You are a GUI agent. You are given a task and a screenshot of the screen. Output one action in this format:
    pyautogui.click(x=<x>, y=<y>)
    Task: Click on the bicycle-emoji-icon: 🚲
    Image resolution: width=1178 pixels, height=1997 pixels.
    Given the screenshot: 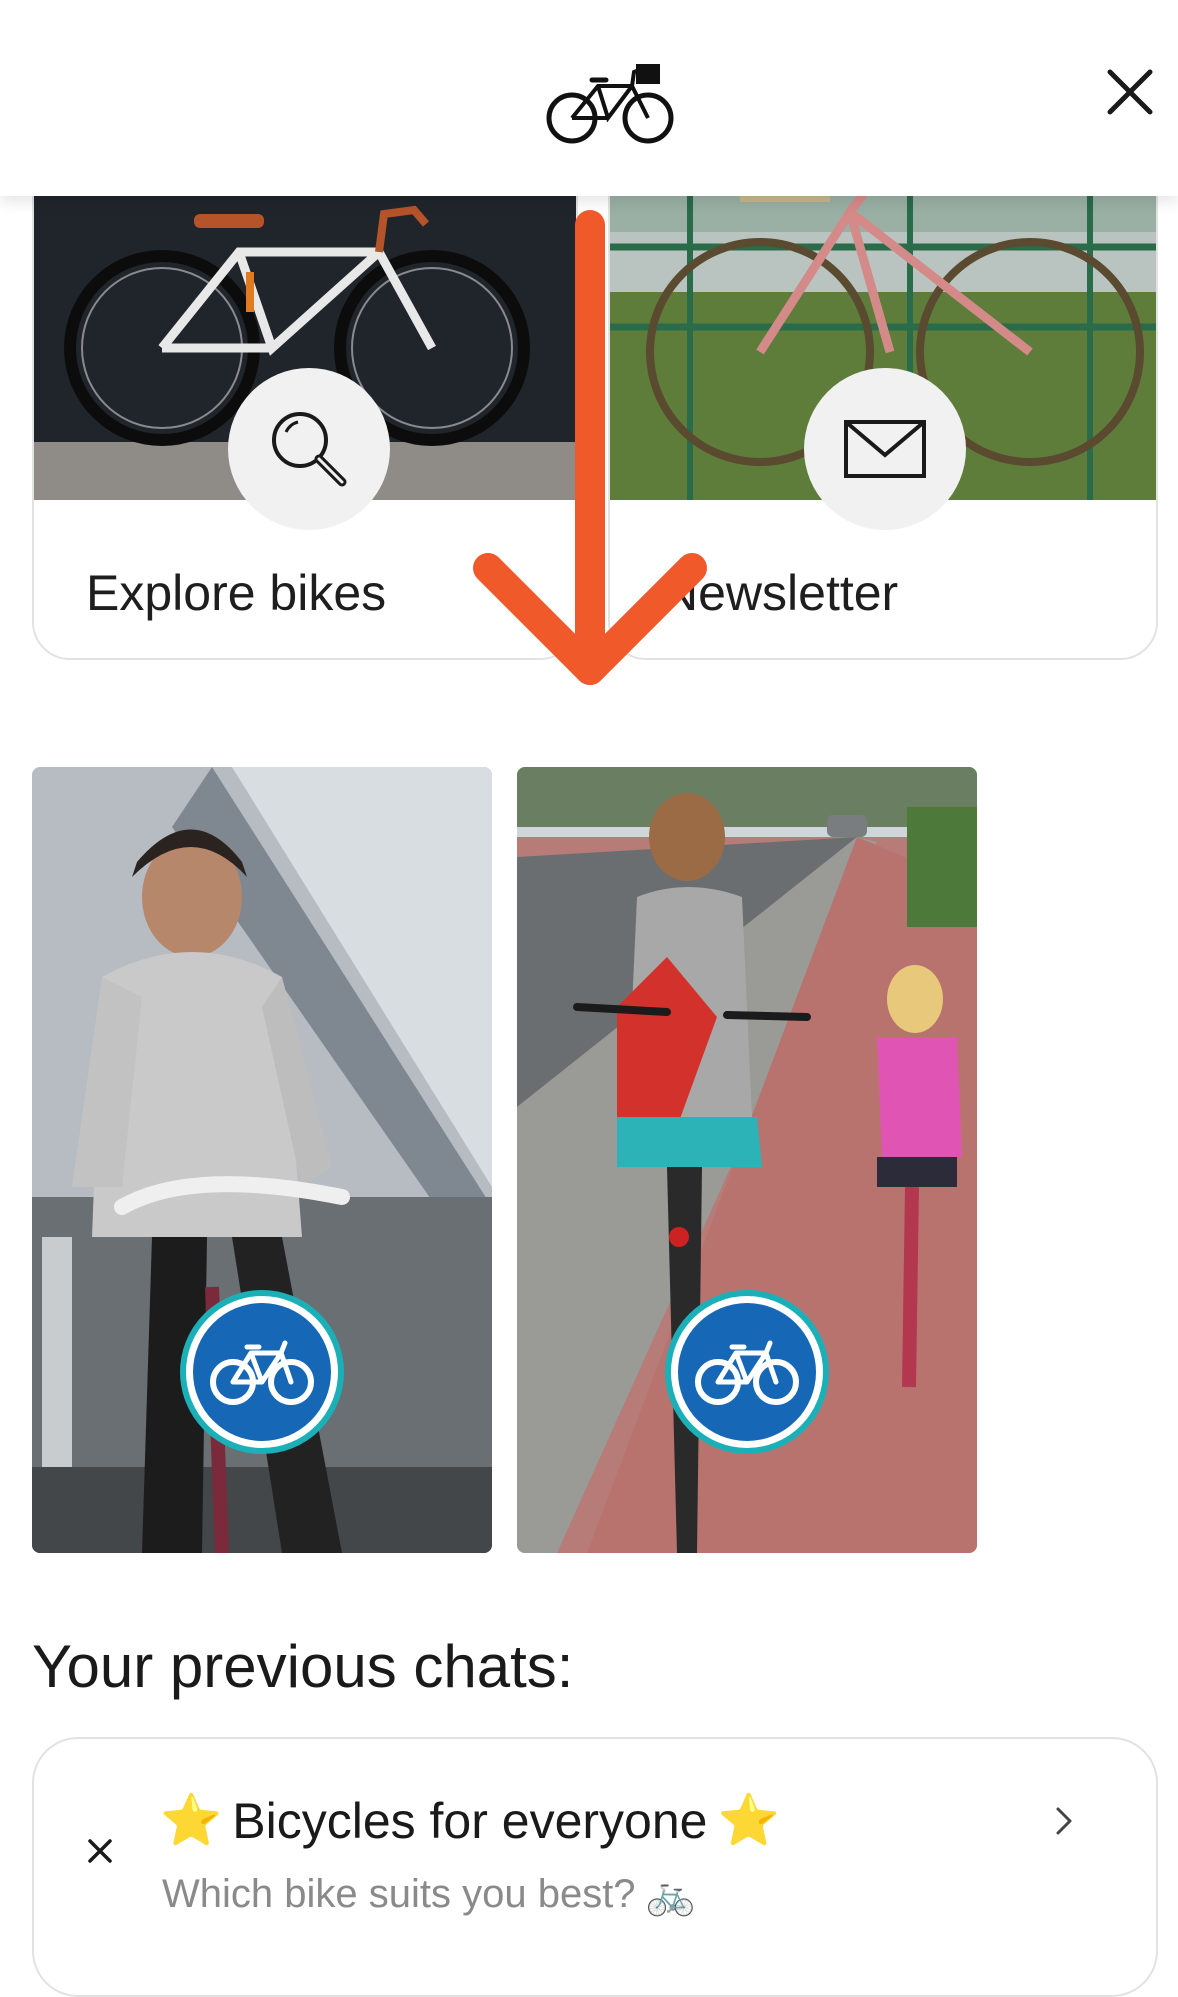 What is the action you would take?
    pyautogui.click(x=670, y=1895)
    